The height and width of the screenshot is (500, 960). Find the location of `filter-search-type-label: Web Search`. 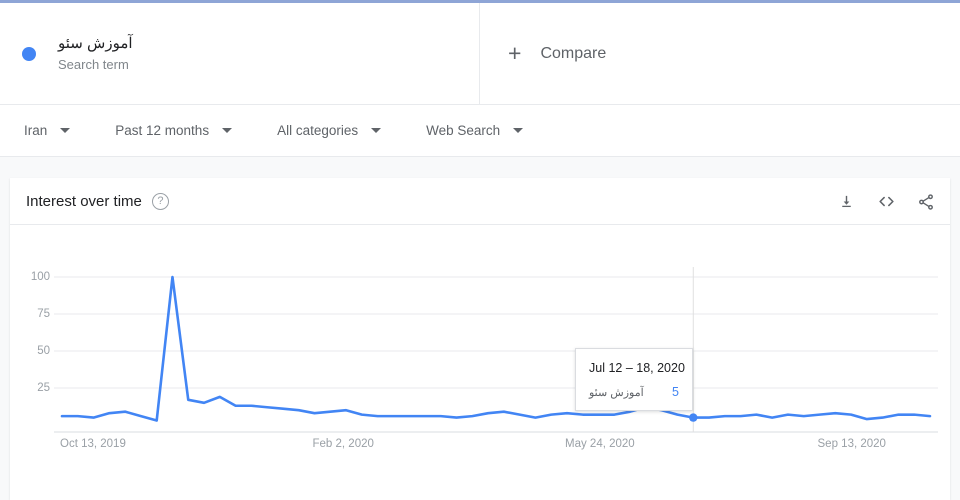

filter-search-type-label: Web Search is located at coordinates (463, 130).